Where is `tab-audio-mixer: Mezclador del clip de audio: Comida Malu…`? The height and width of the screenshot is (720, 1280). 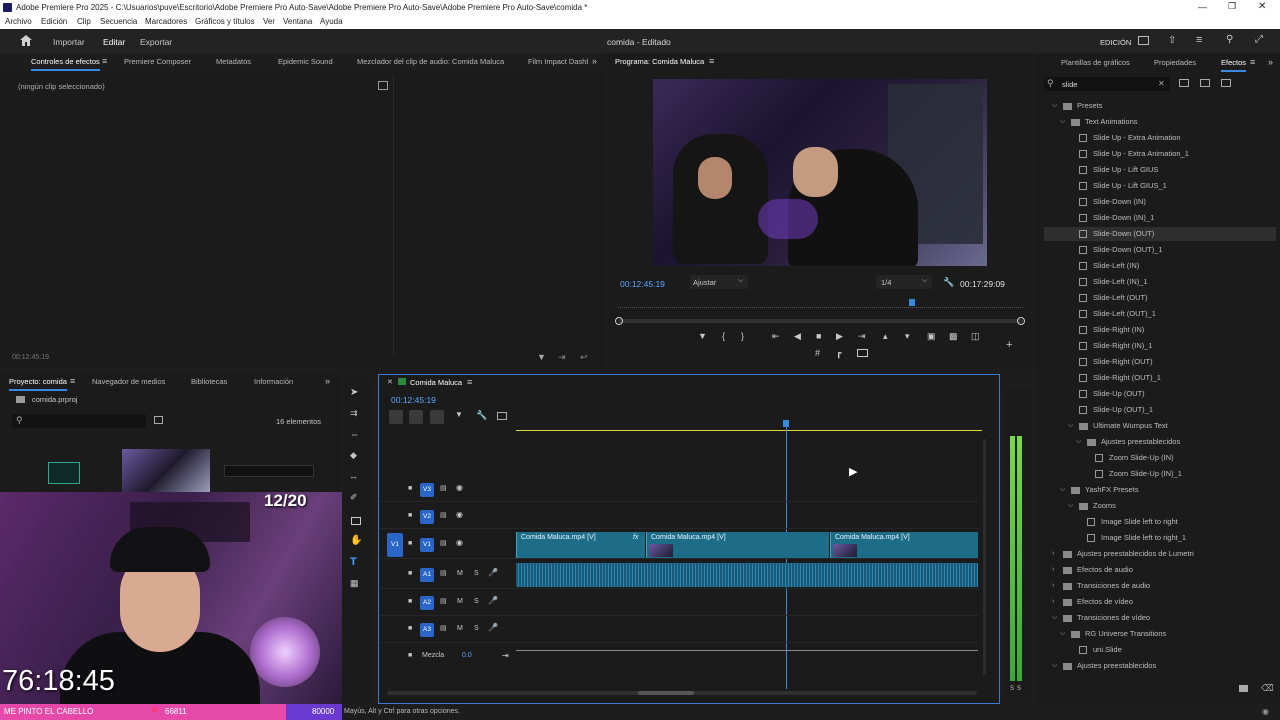
tab-audio-mixer: Mezclador del clip de audio: Comida Malu… is located at coordinates (430, 61).